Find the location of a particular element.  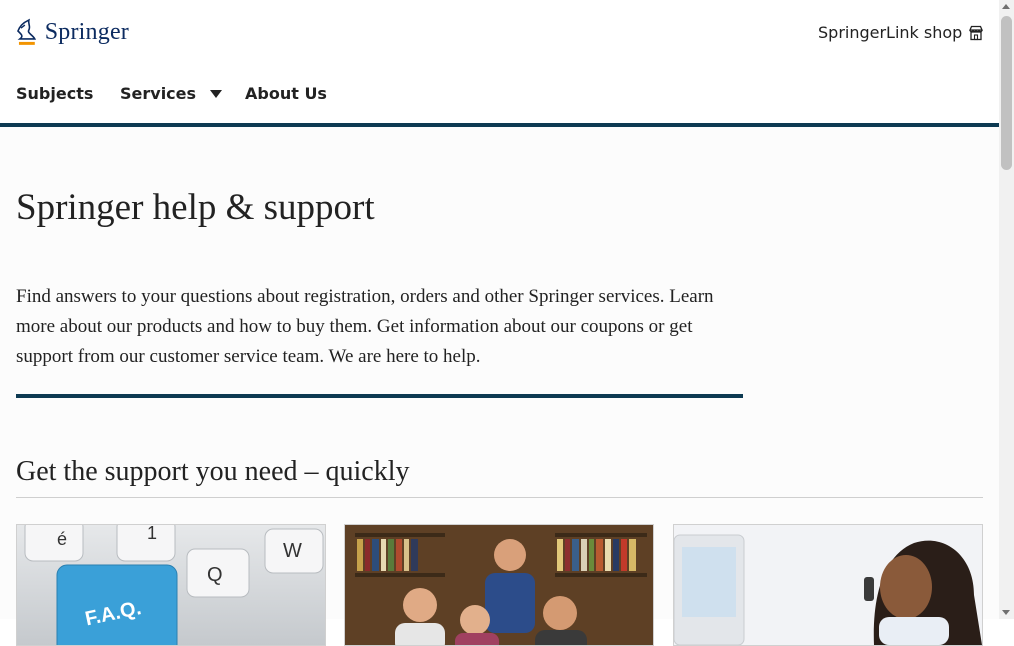

vertical-scrollbar is located at coordinates (1006, 309).